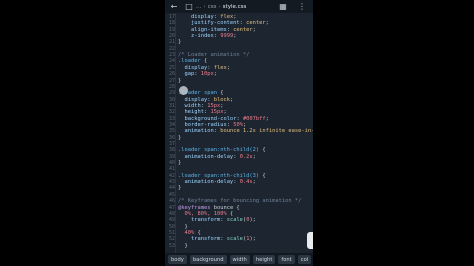  Describe the element at coordinates (219, 150) in the screenshot. I see `code-token: .loader span:nth-child(2)` at that location.